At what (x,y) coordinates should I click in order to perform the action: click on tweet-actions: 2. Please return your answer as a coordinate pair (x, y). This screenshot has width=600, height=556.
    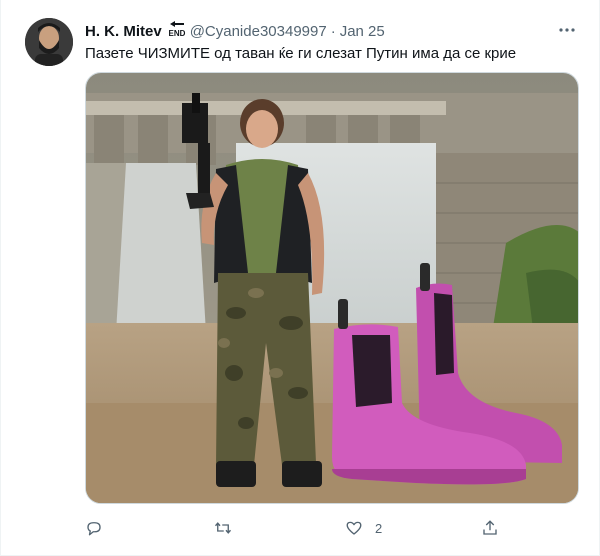
    Looking at the image, I should click on (295, 528).